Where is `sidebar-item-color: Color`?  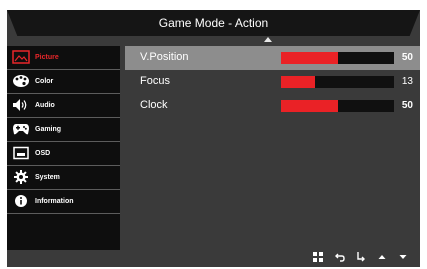
sidebar-item-color: Color is located at coordinates (63, 82).